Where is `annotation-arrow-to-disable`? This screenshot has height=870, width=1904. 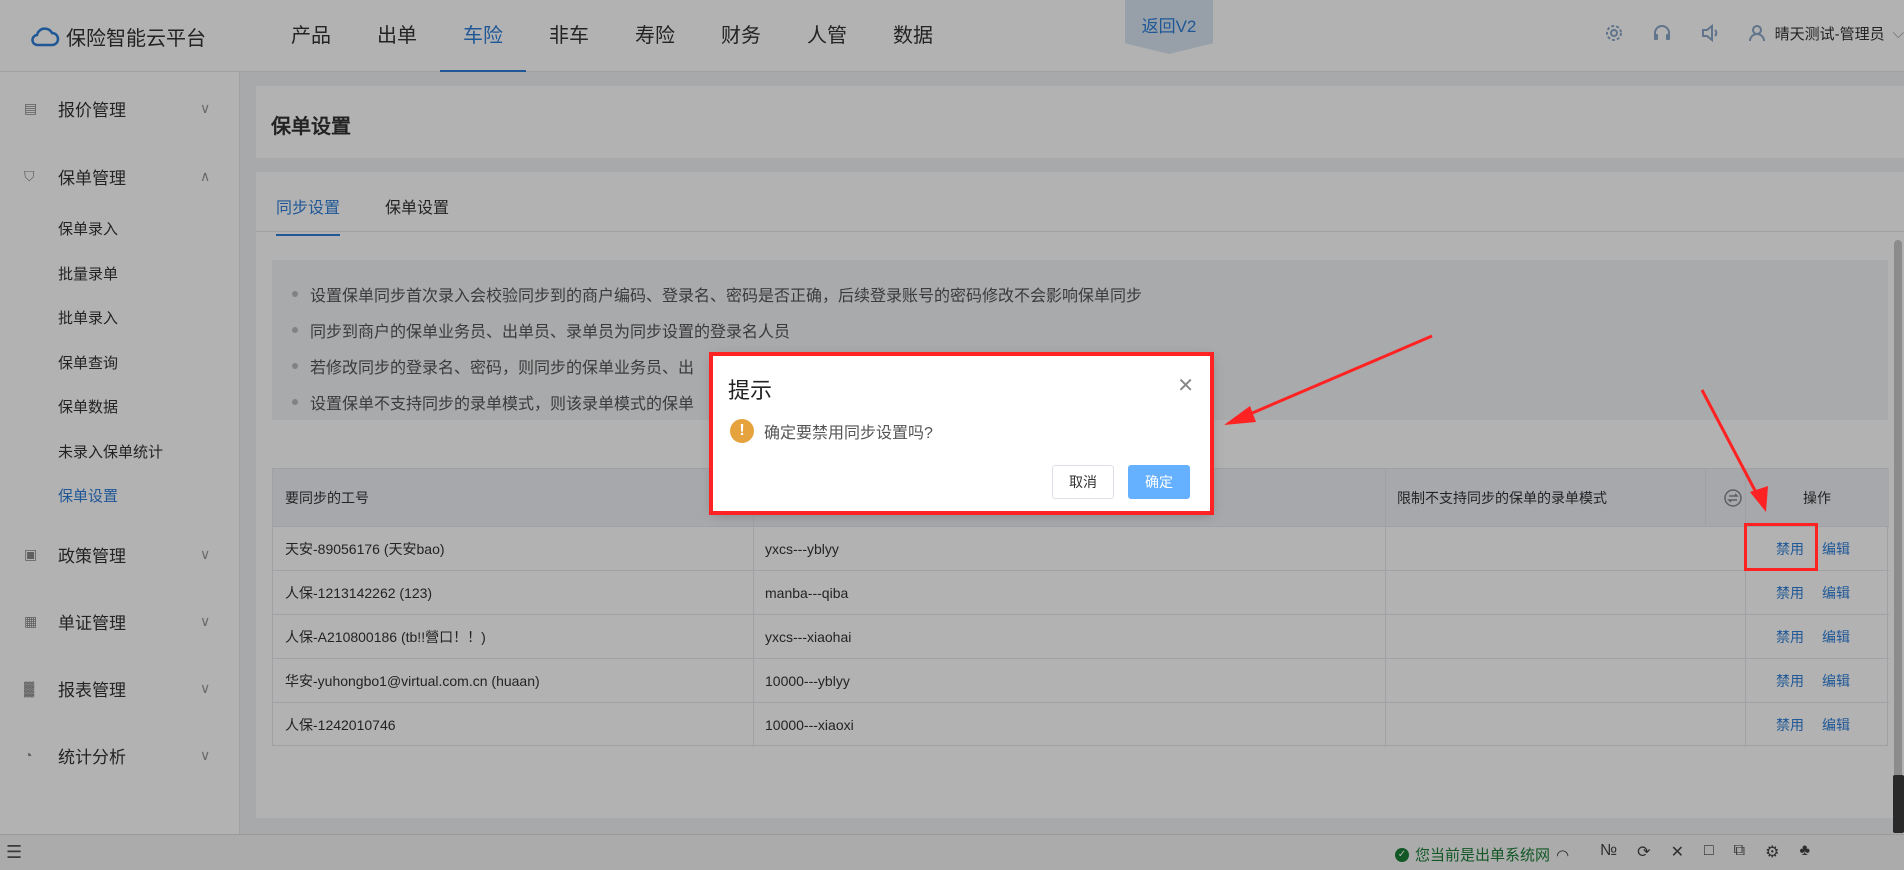
annotation-arrow-to-disable is located at coordinates (1731, 445).